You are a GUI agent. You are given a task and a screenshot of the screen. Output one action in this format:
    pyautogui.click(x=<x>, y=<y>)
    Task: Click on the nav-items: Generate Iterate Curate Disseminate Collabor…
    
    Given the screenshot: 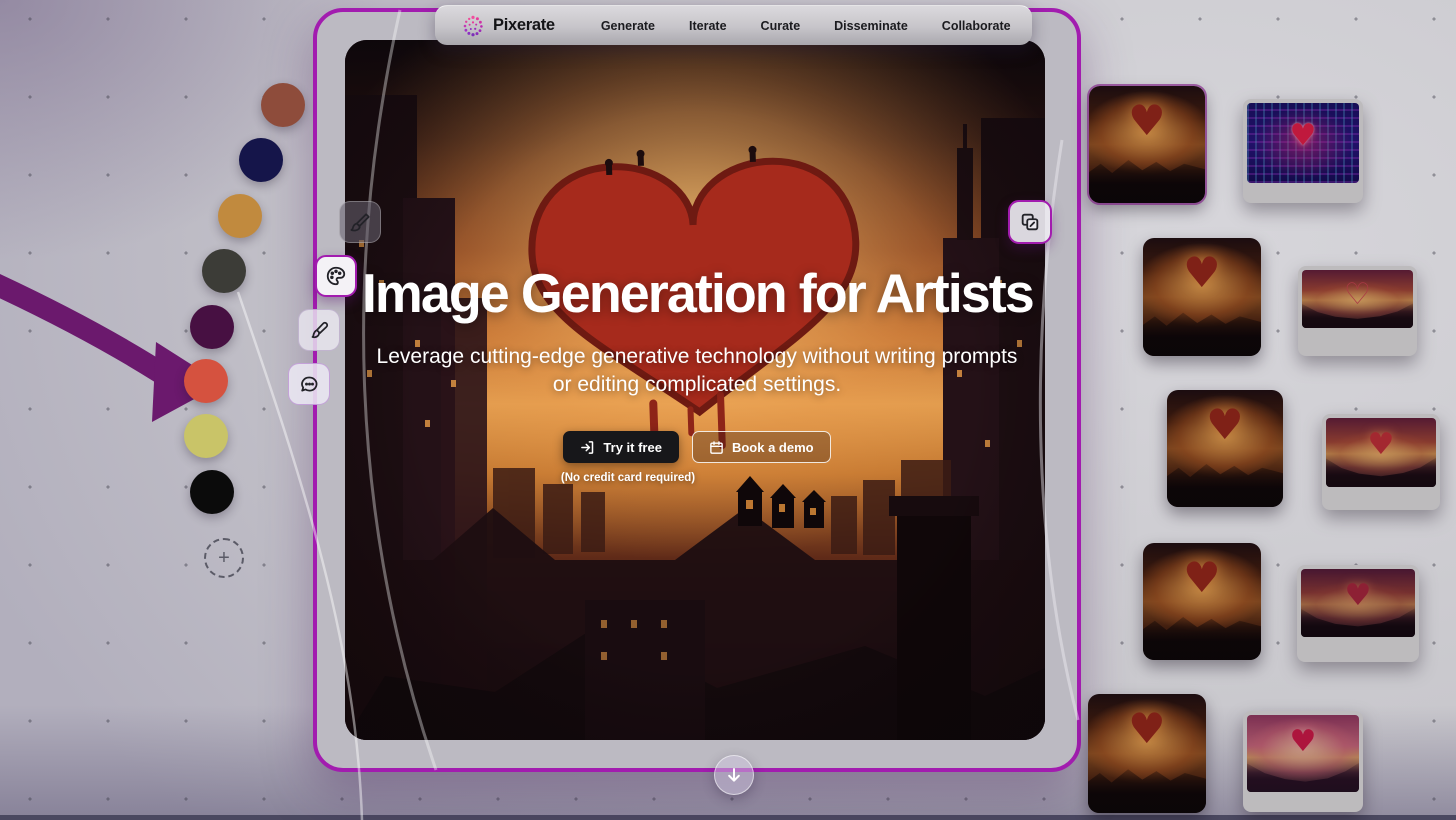 What is the action you would take?
    pyautogui.click(x=806, y=26)
    